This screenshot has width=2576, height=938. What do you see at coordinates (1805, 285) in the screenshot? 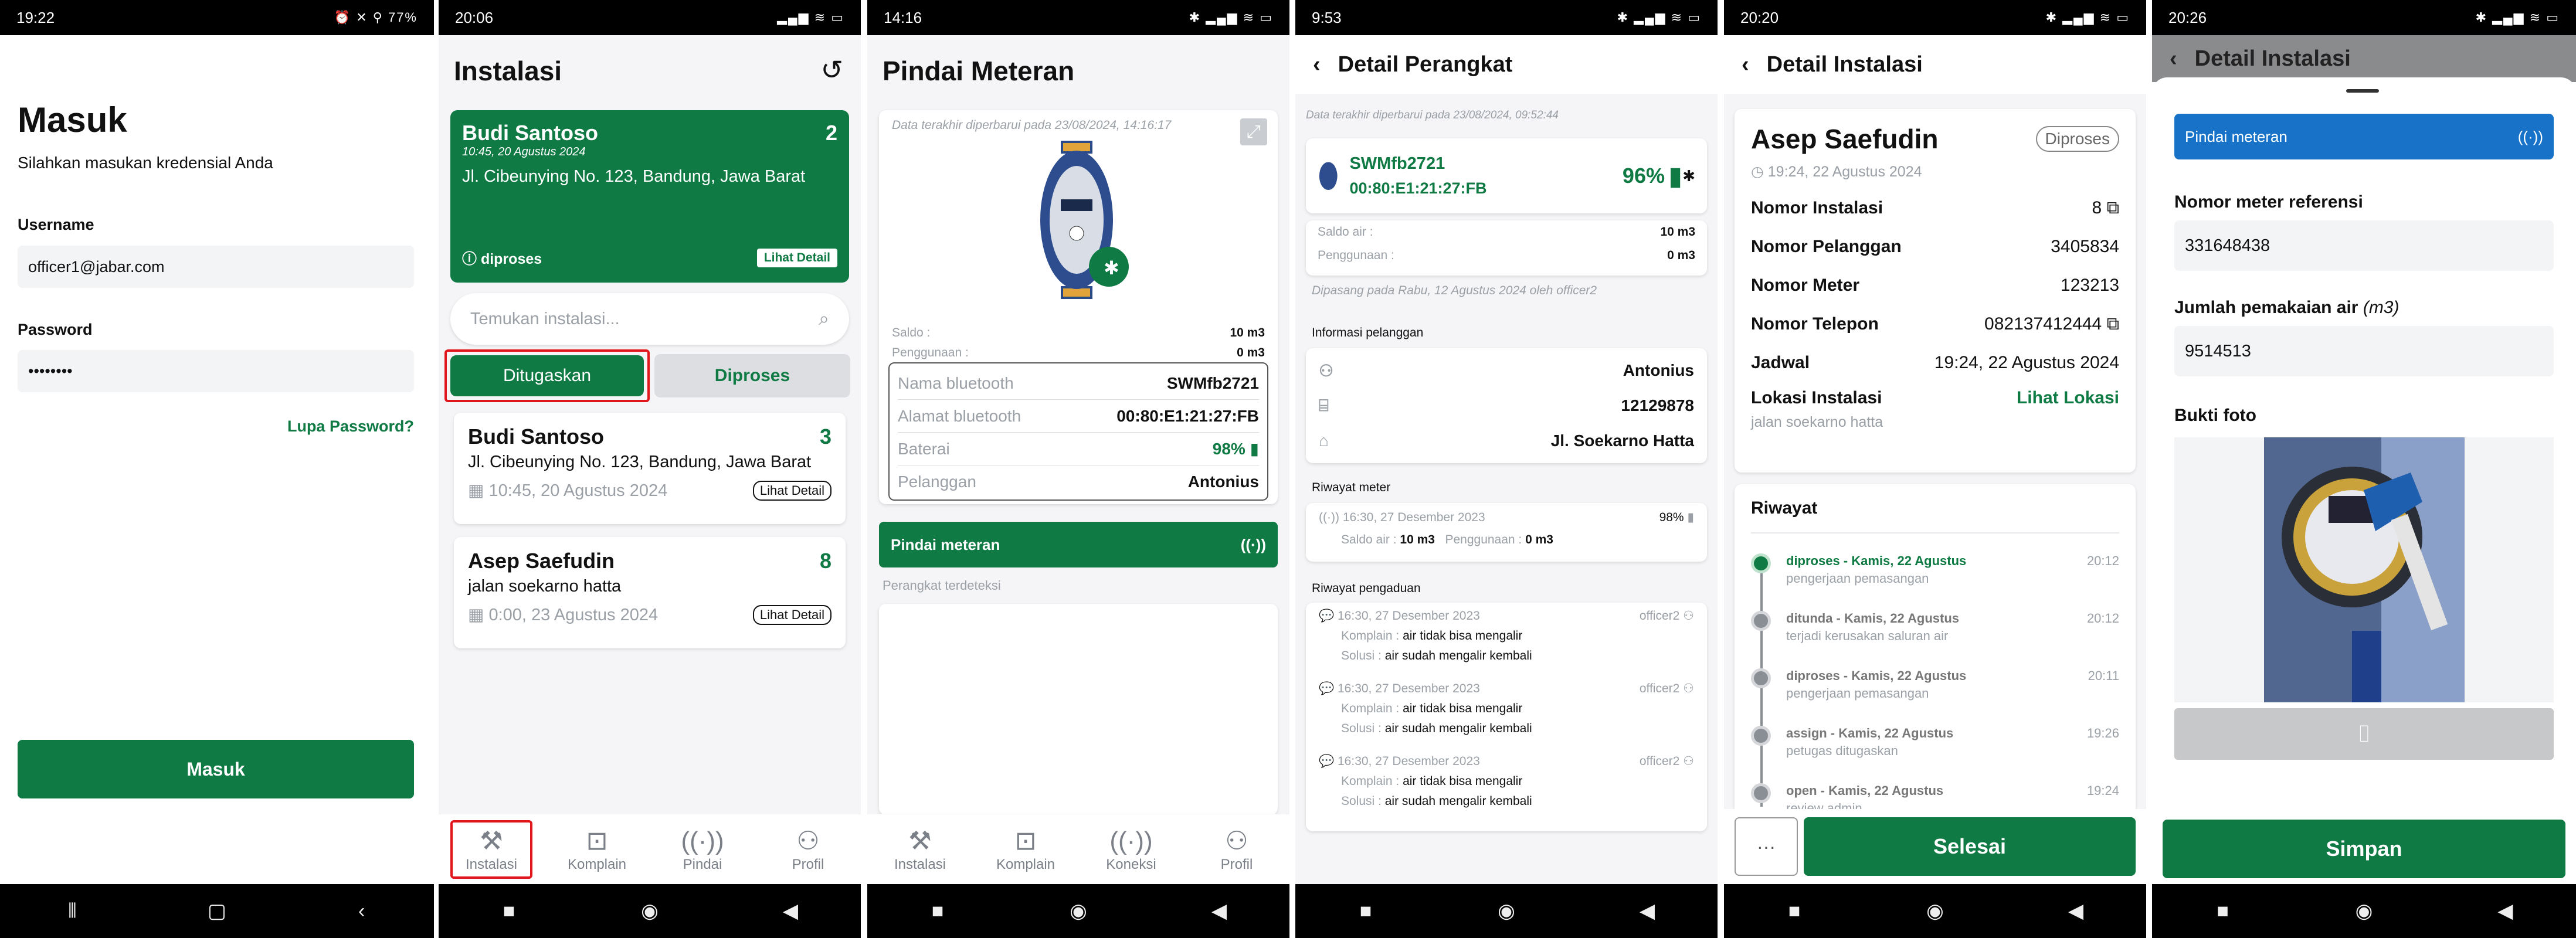
I see `info-key: Nomor Meter` at bounding box center [1805, 285].